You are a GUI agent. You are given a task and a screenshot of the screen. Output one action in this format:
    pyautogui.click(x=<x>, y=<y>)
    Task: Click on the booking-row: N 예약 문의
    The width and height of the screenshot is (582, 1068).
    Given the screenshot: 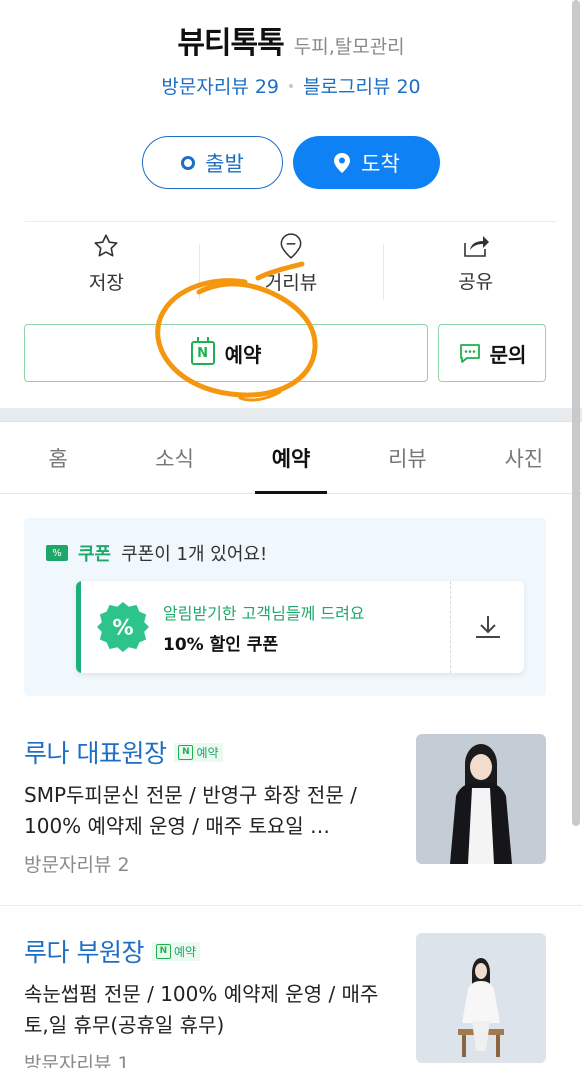 What is the action you would take?
    pyautogui.click(x=285, y=353)
    